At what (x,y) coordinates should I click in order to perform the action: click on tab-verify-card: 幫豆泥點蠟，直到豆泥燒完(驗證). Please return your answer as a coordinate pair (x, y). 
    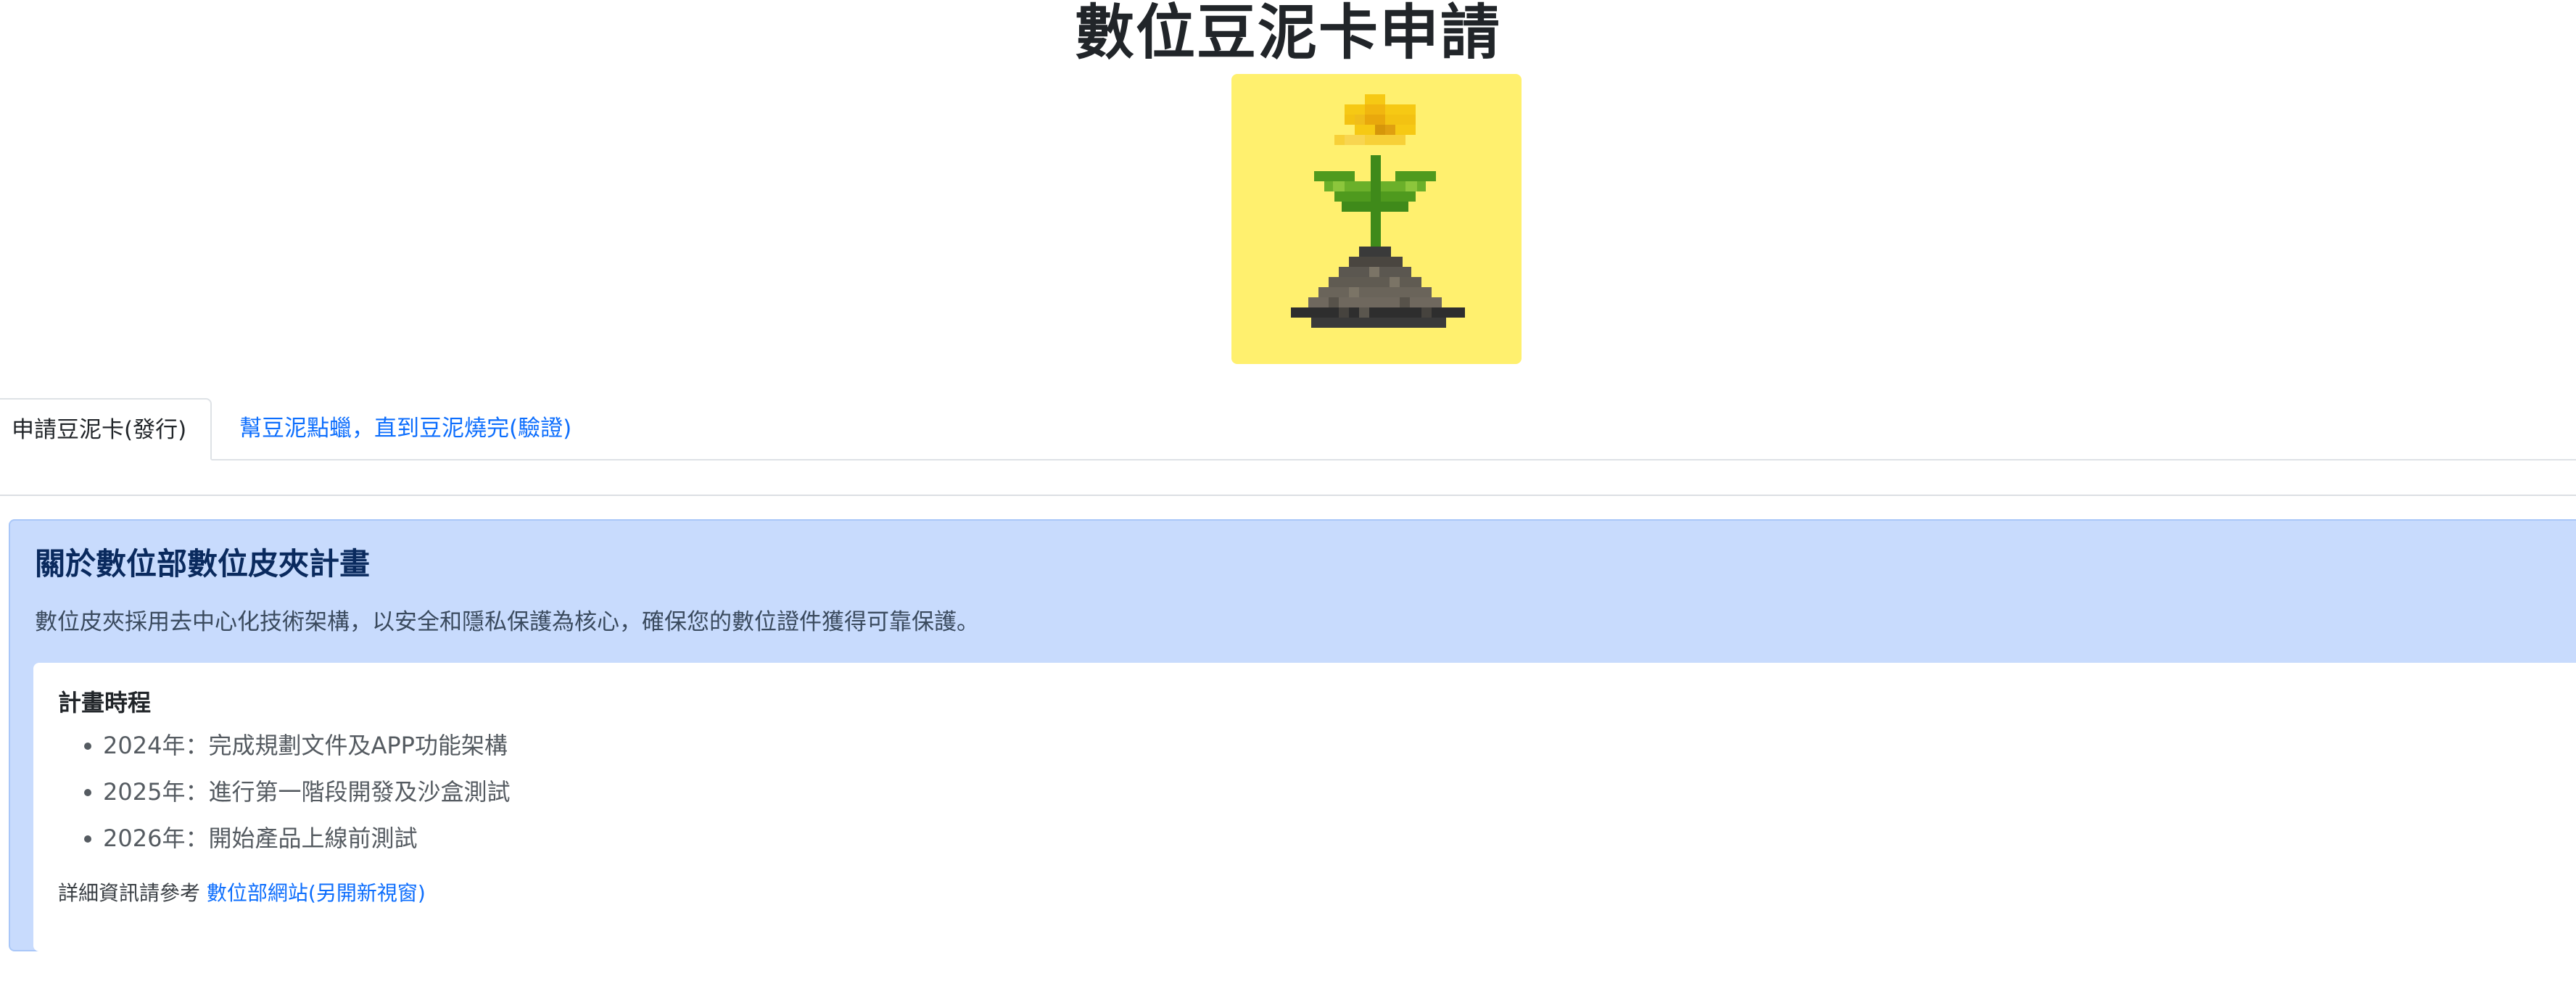
    Looking at the image, I should click on (405, 429).